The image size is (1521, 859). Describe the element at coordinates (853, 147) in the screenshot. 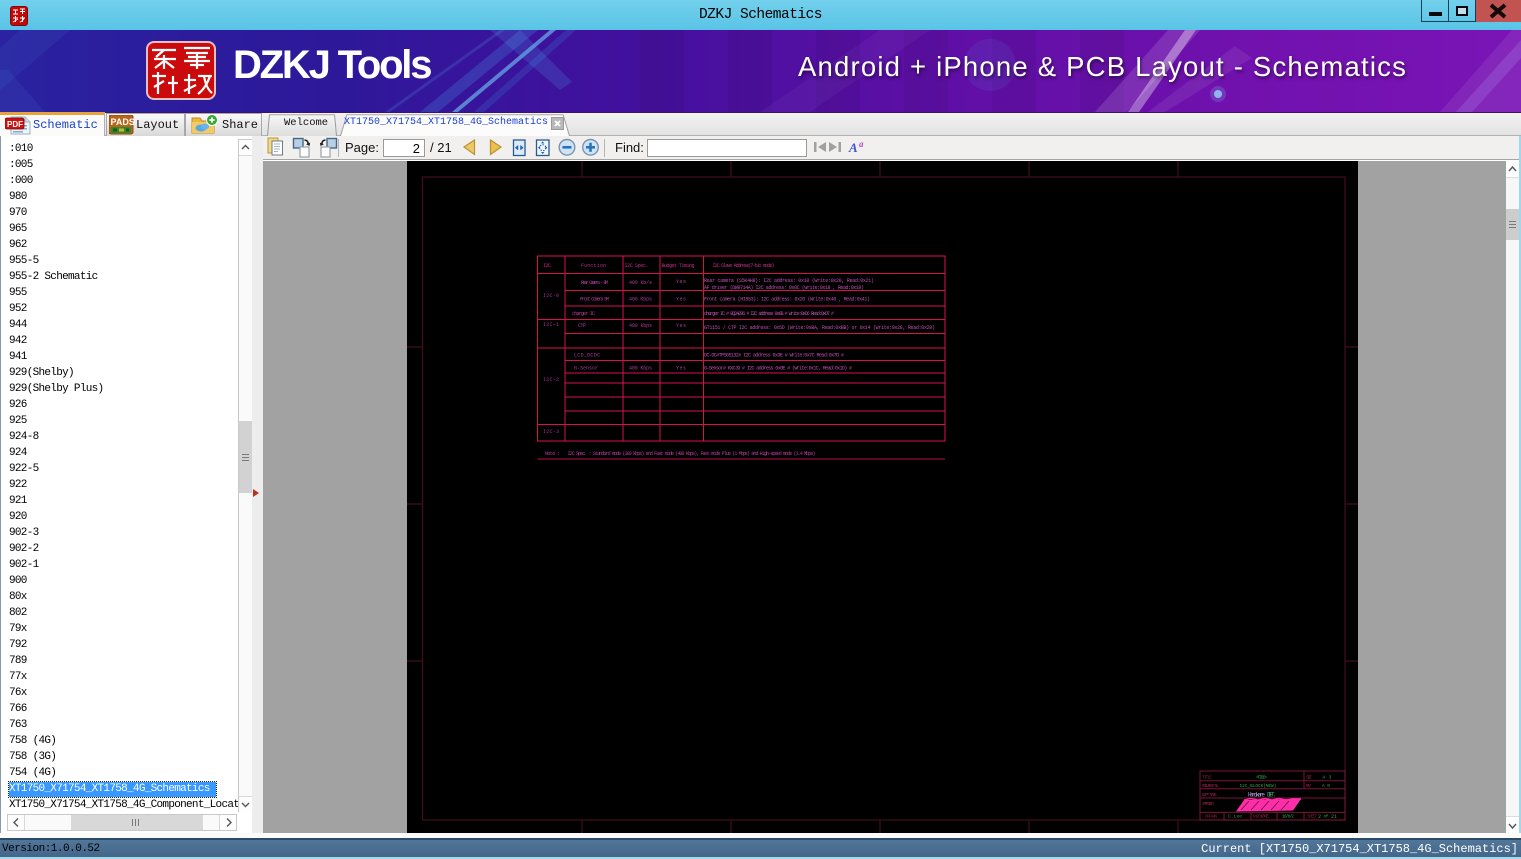

I see `svg-text: A` at that location.